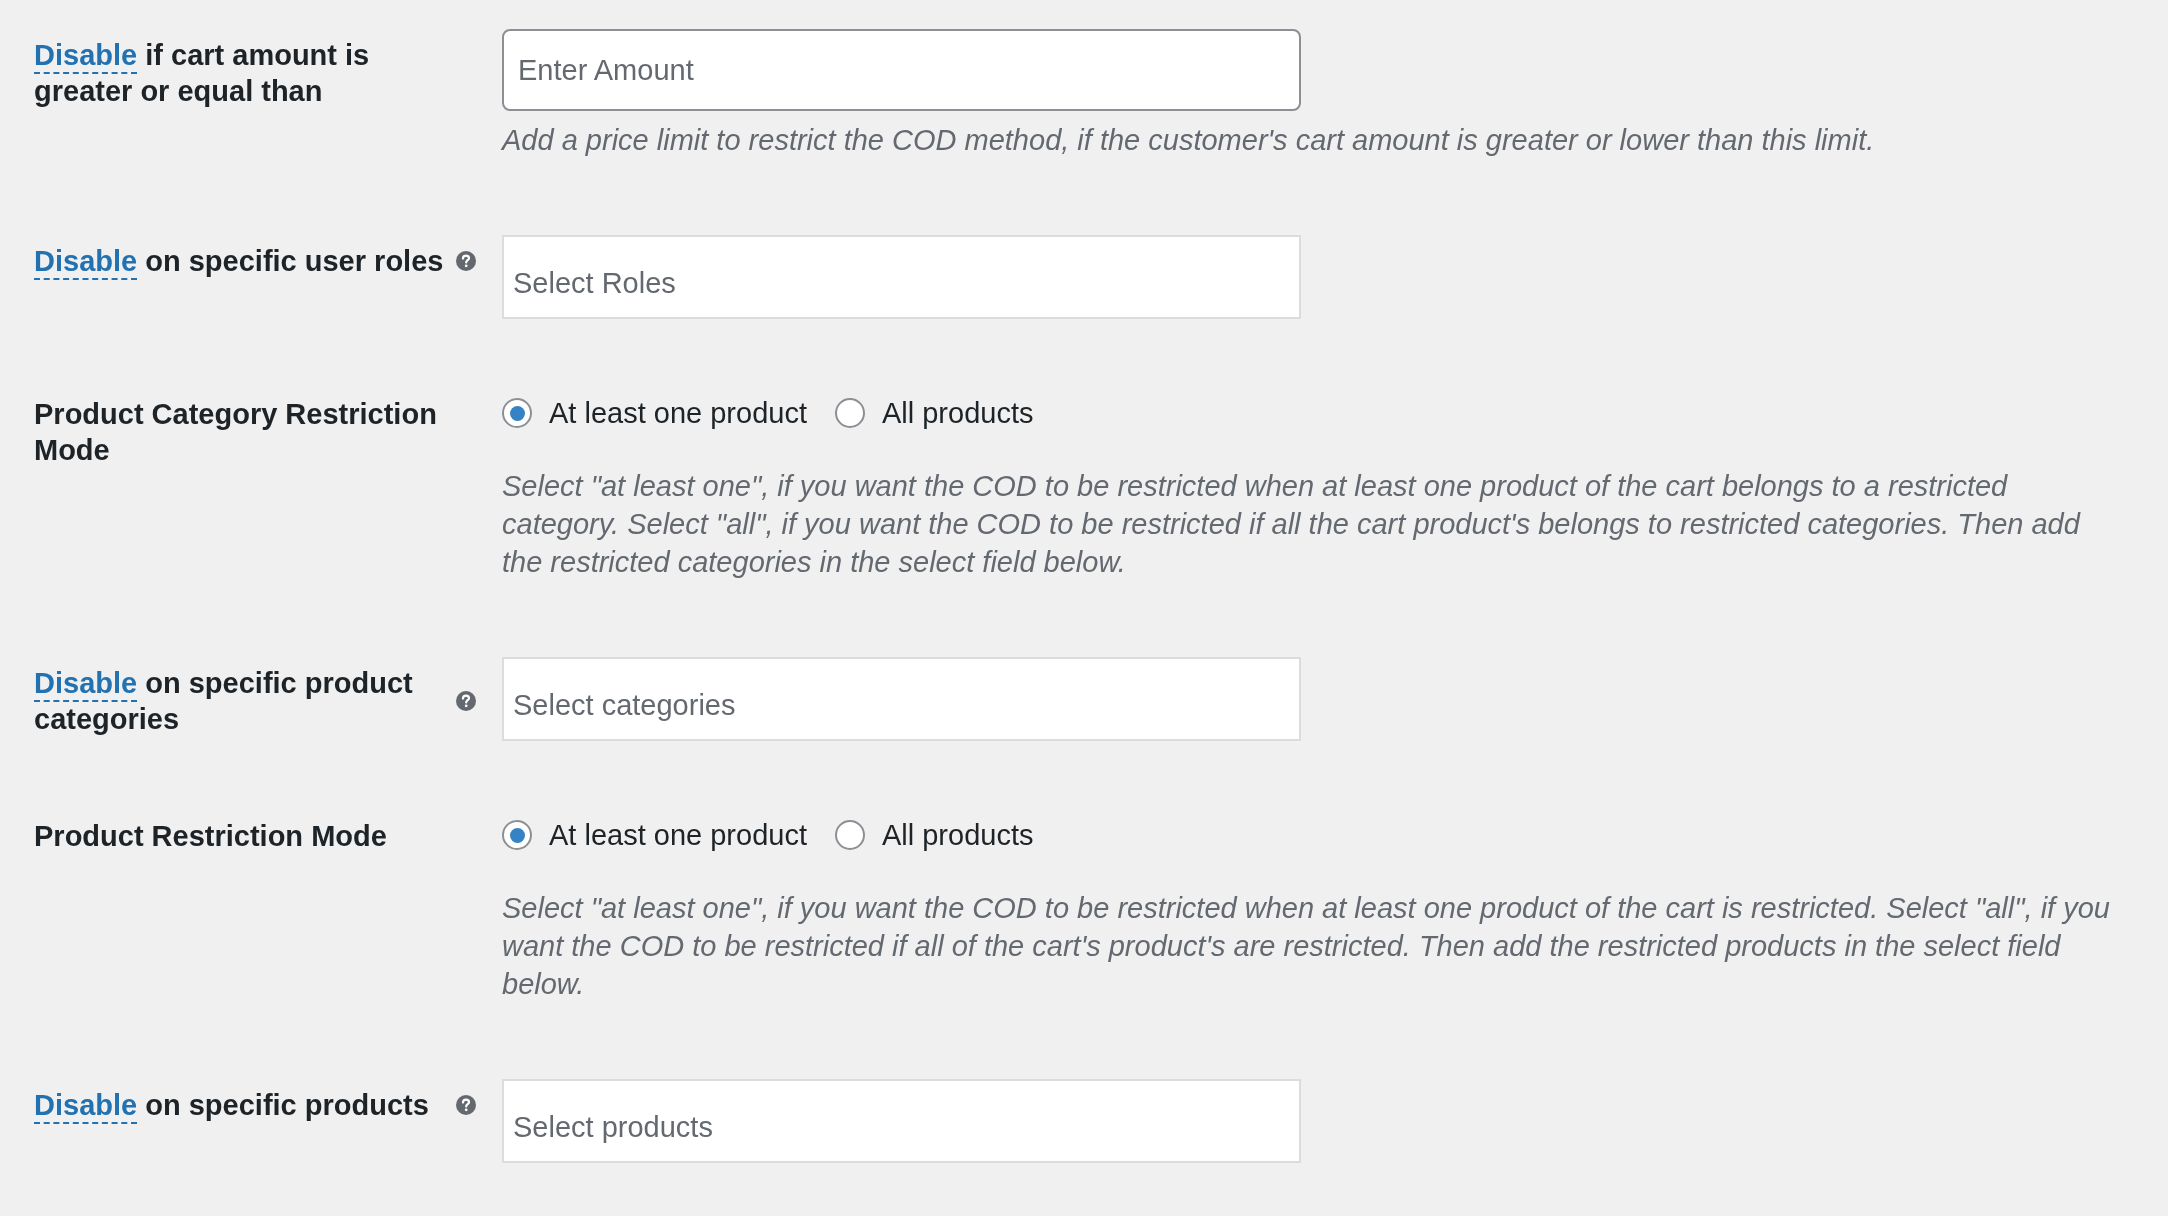  Describe the element at coordinates (1306, 946) in the screenshot. I see `field-description: Select "at least one", if you want the COD to be restricted when at least one product of the cart is restricted. Select "all", if you want the COD to be restricted if all of the cart's product's are restricted. Then add the restricted products in the select field below.` at that location.